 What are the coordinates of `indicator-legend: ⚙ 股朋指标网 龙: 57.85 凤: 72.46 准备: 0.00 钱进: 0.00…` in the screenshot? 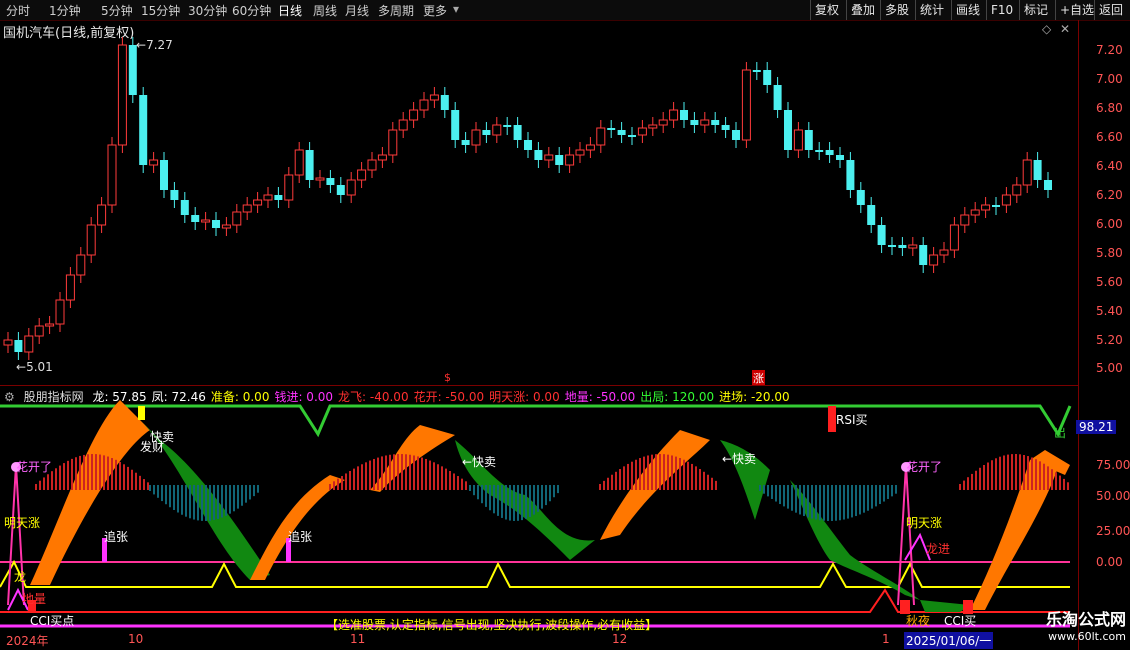 It's located at (402, 396).